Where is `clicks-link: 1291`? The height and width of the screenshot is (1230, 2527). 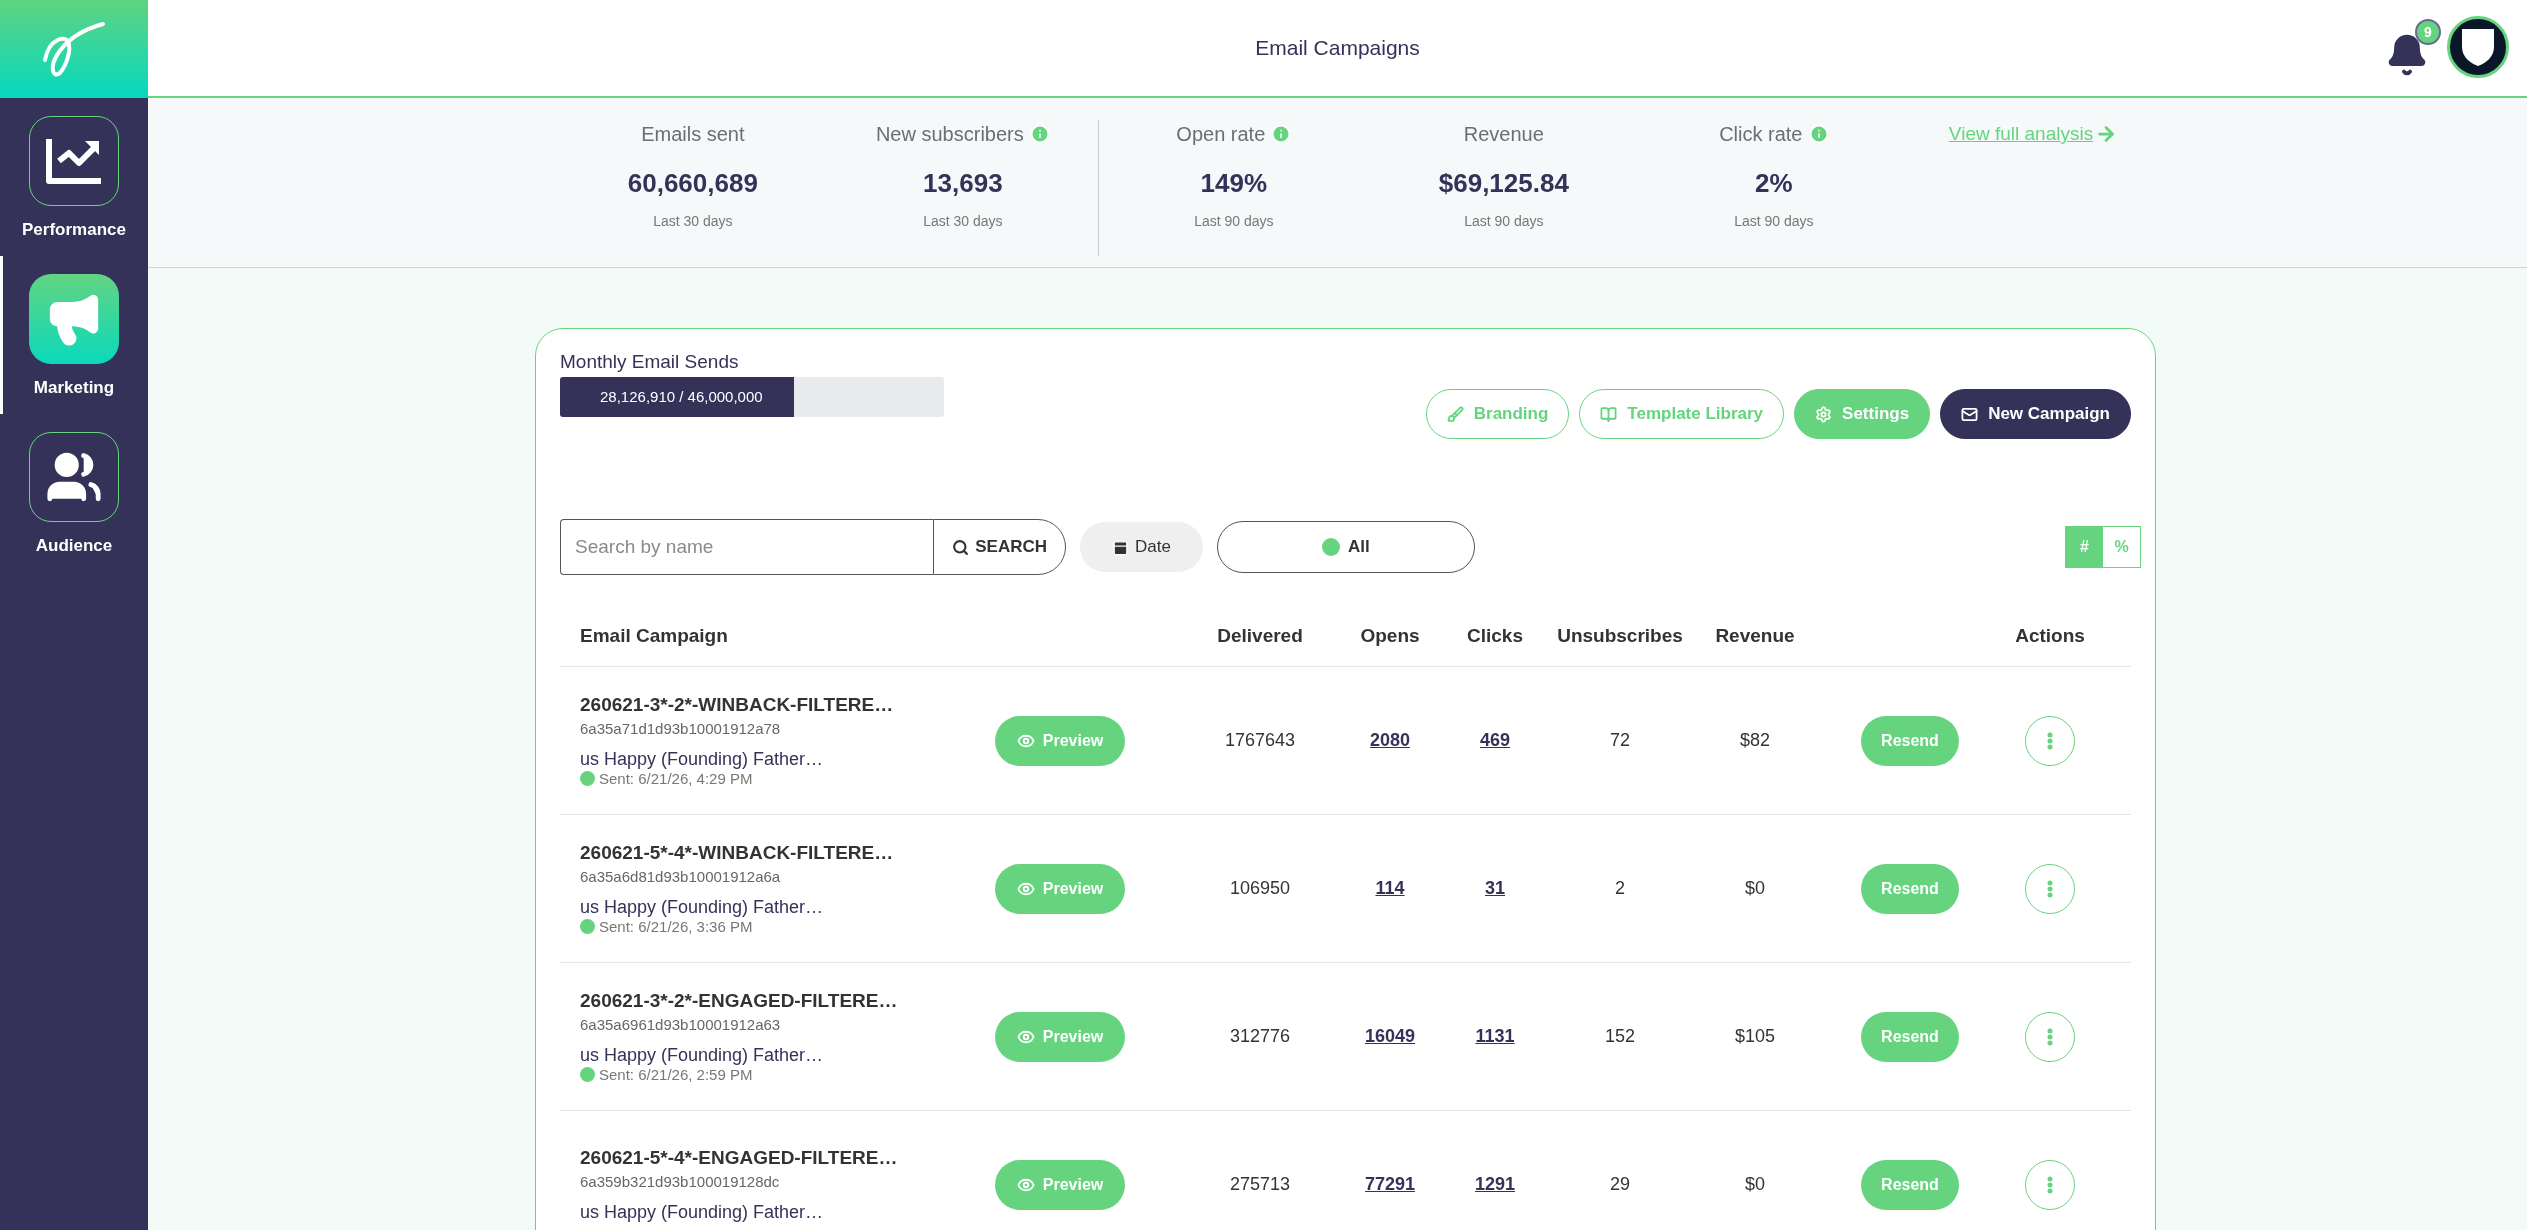
clicks-link: 1291 is located at coordinates (1495, 1184).